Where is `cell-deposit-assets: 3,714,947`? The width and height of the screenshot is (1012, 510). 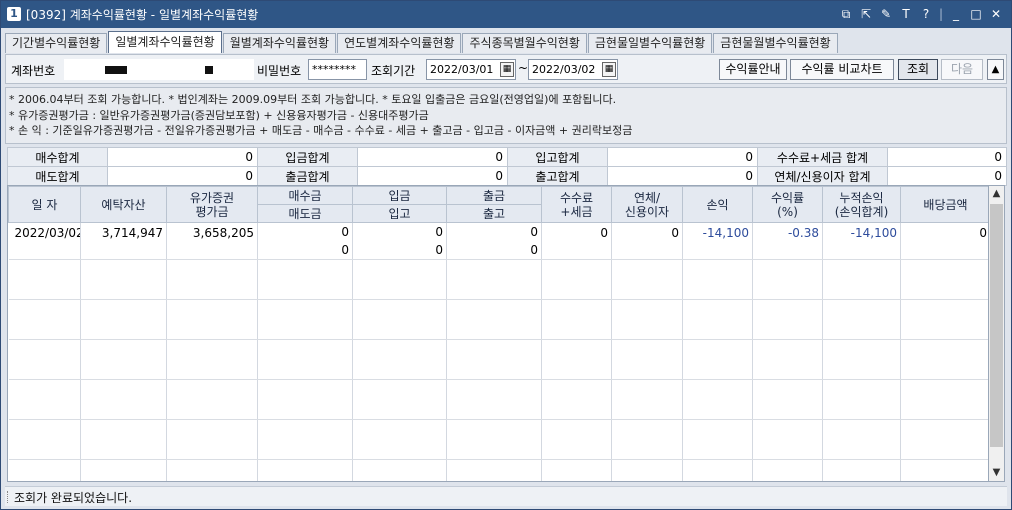
cell-deposit-assets: 3,714,947 is located at coordinates (123, 241).